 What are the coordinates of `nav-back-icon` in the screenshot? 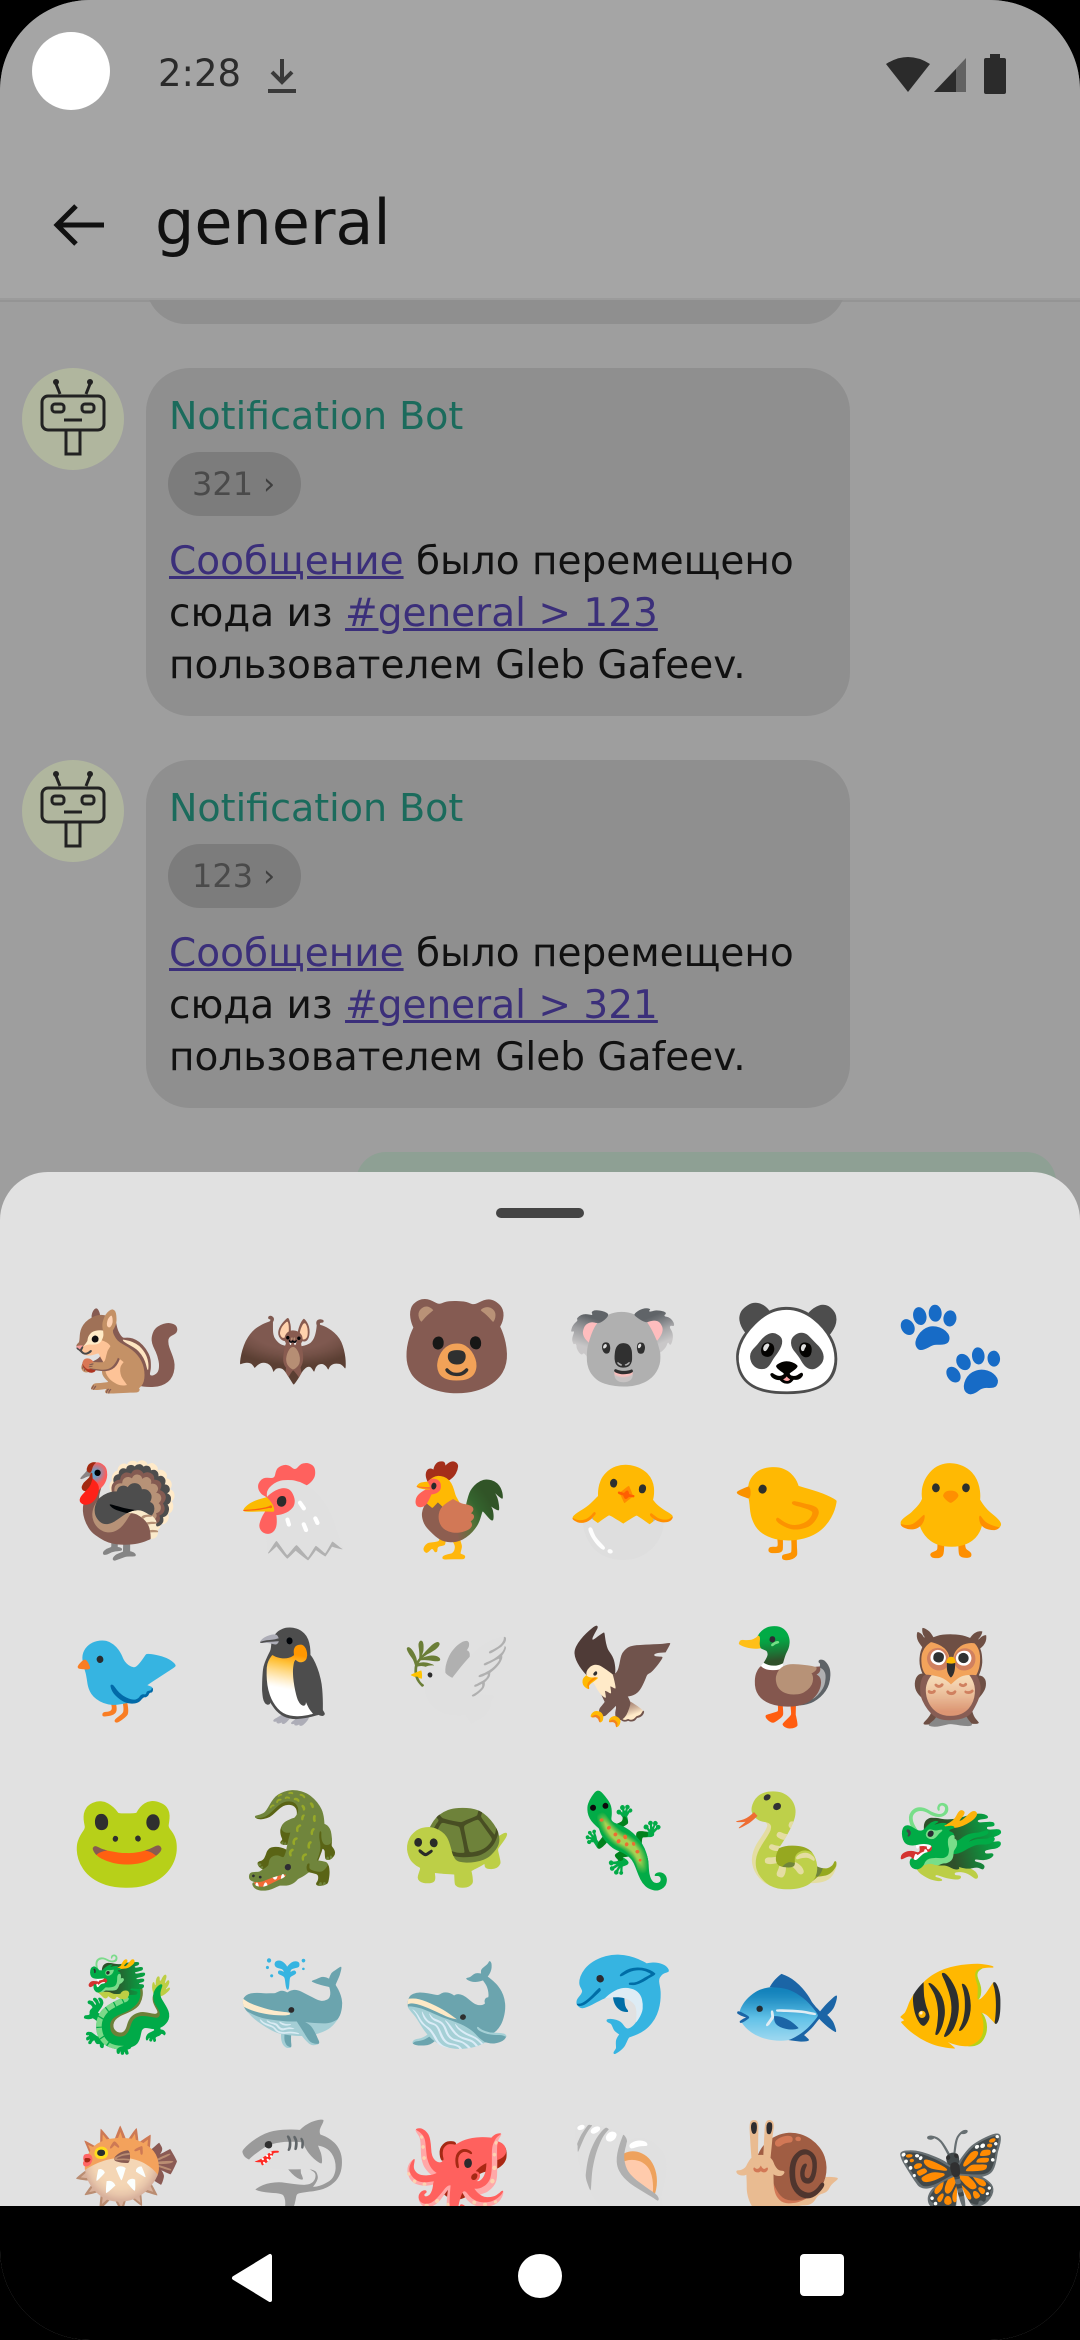 It's located at (252, 2278).